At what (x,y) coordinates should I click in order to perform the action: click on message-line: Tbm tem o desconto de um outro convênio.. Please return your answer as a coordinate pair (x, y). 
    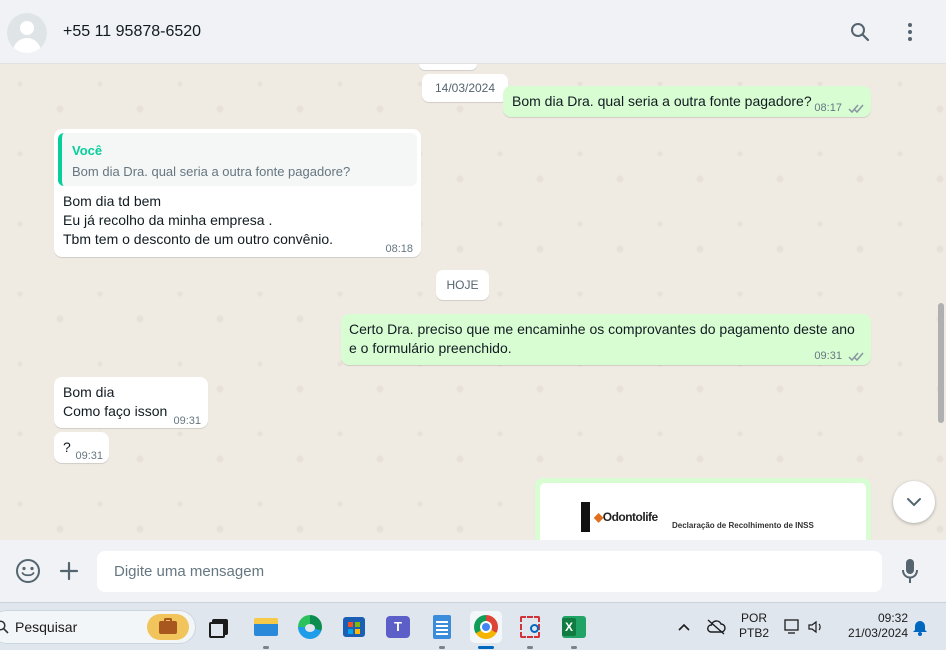
    Looking at the image, I should click on (198, 239).